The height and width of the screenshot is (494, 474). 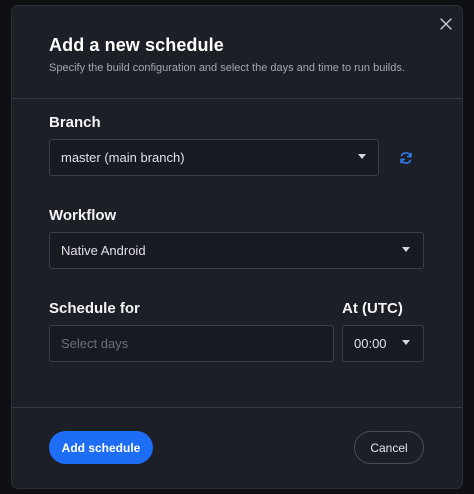 What do you see at coordinates (236, 250) in the screenshot?
I see `workflow-select: Native Android` at bounding box center [236, 250].